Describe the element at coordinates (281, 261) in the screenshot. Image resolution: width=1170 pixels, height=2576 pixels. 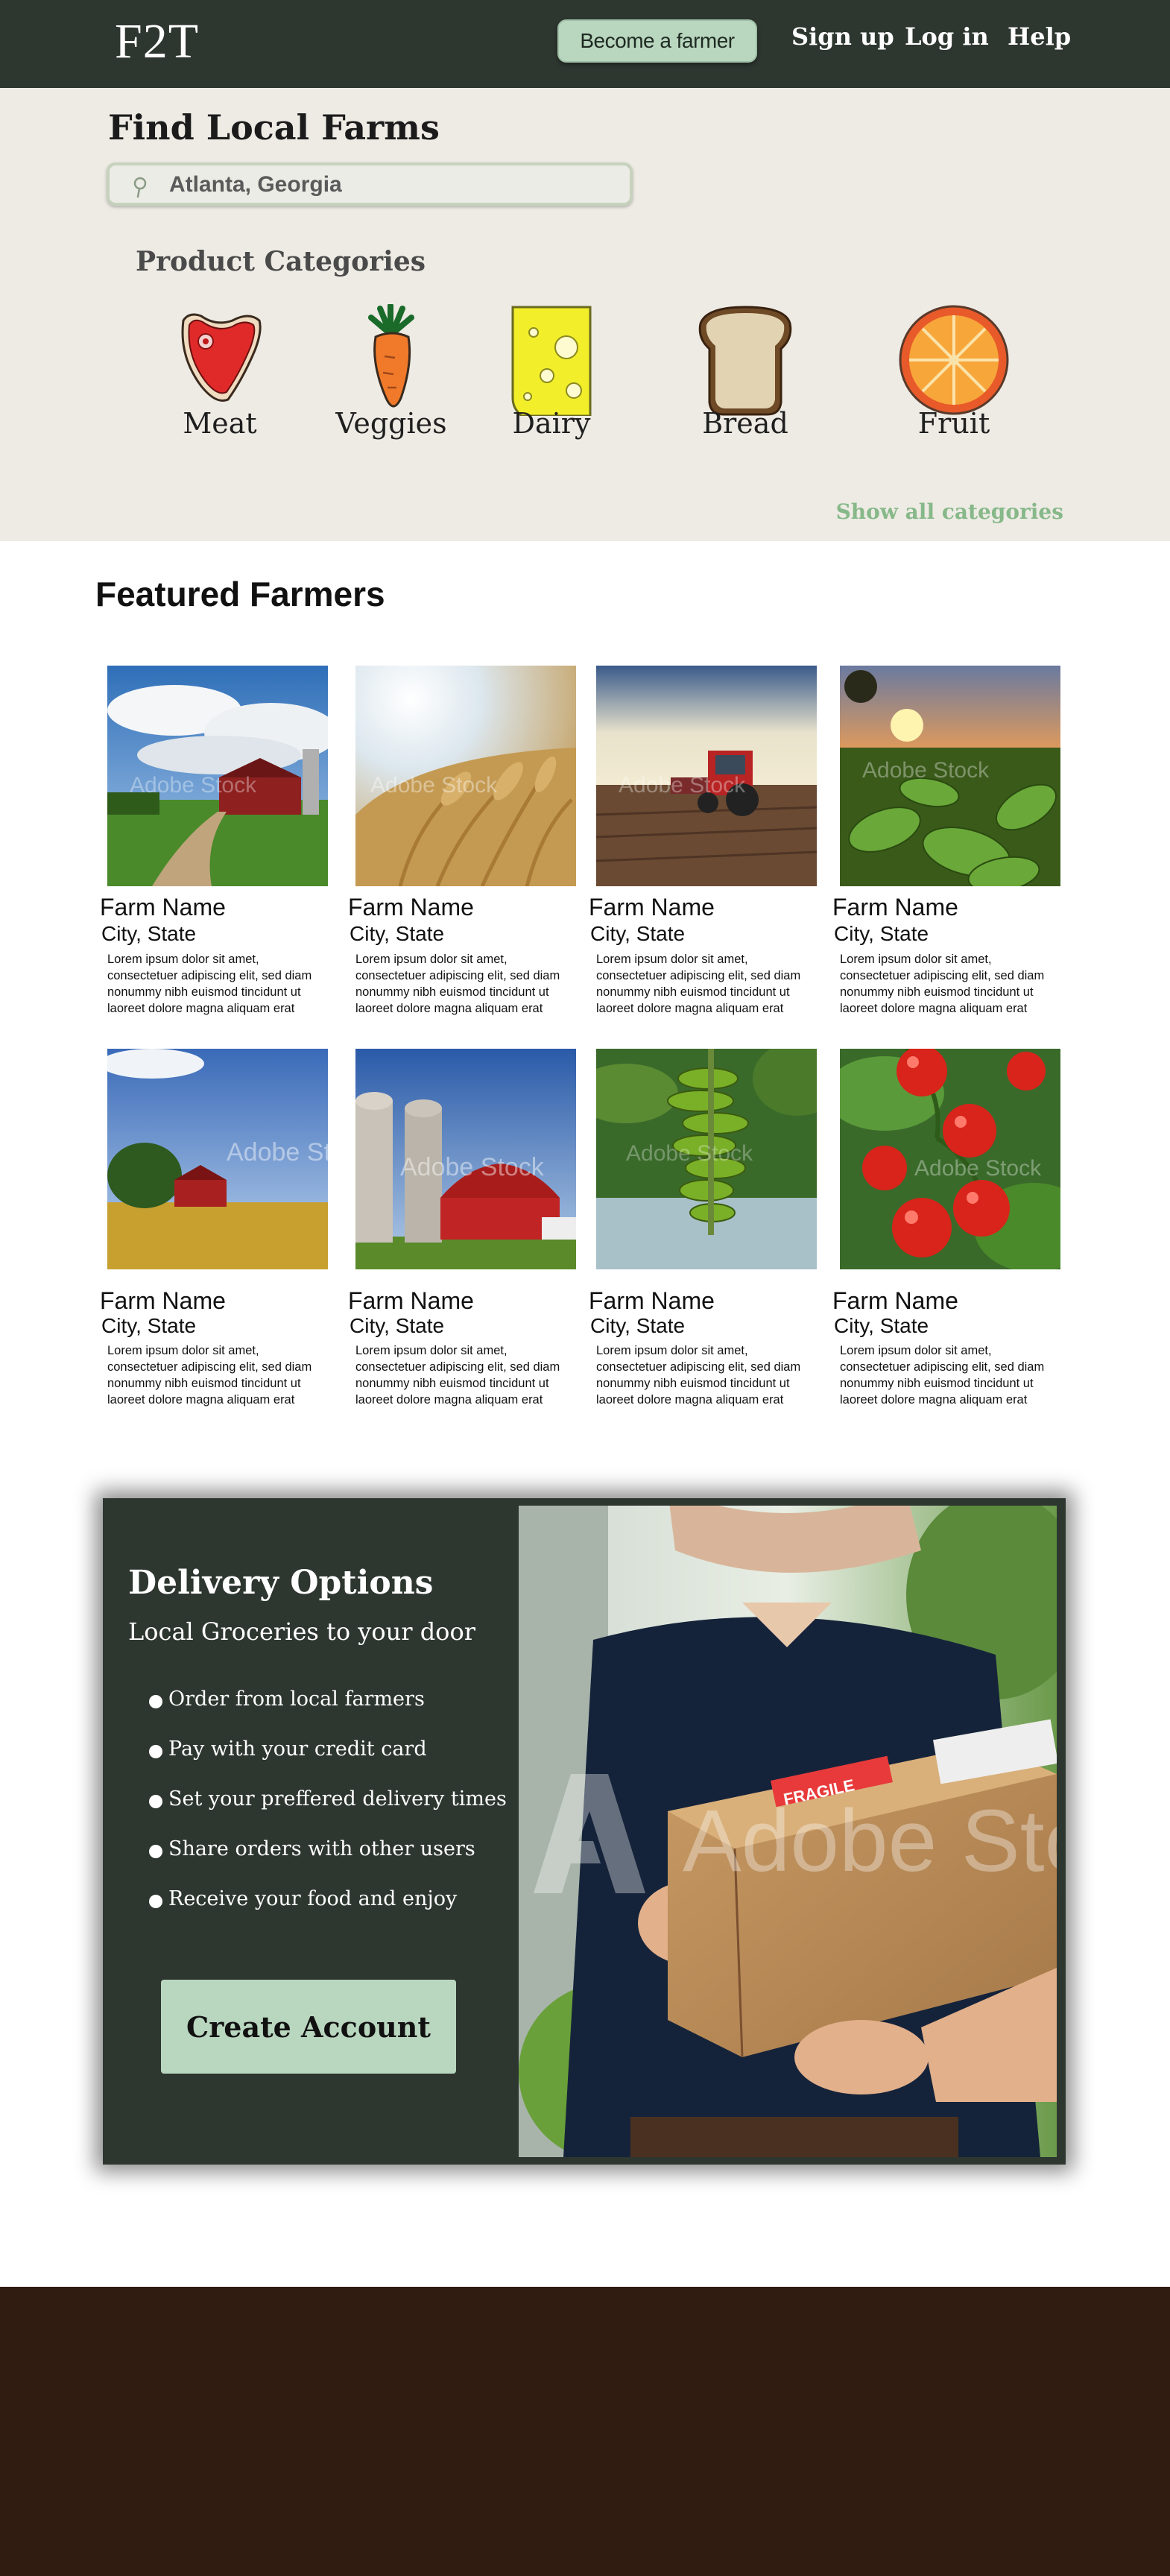
I see `categories-heading: Product Categories` at that location.